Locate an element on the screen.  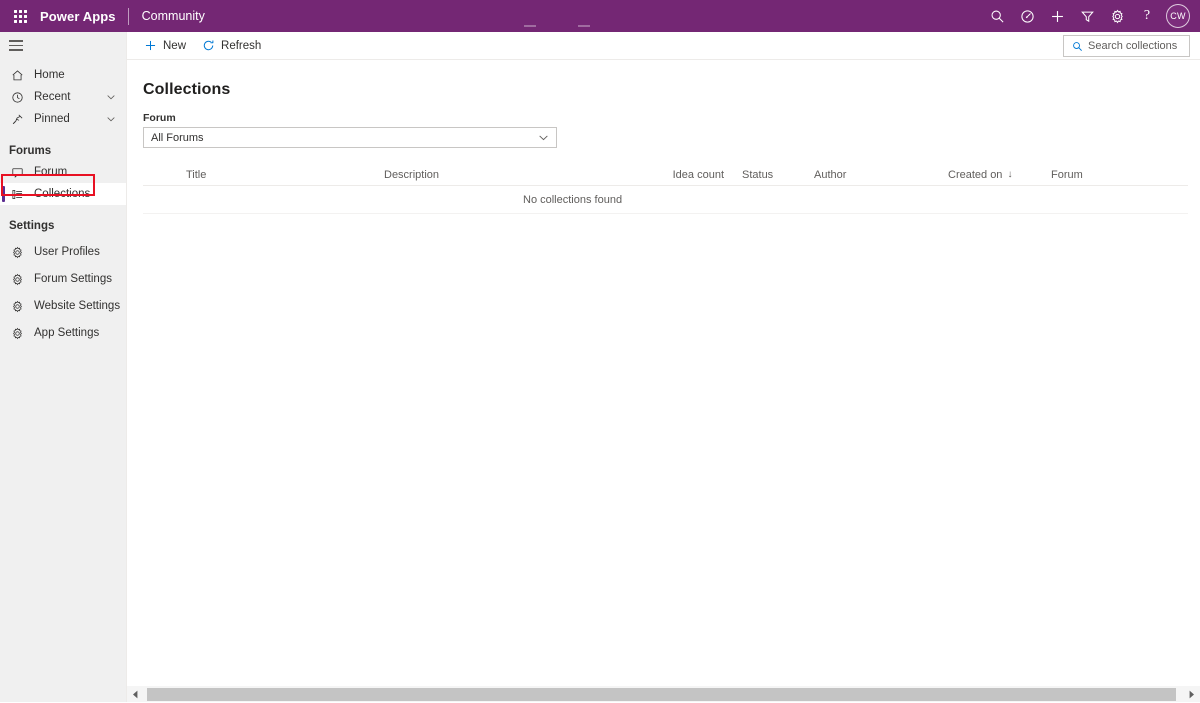
help-icon: ? is located at coordinates (1147, 16).